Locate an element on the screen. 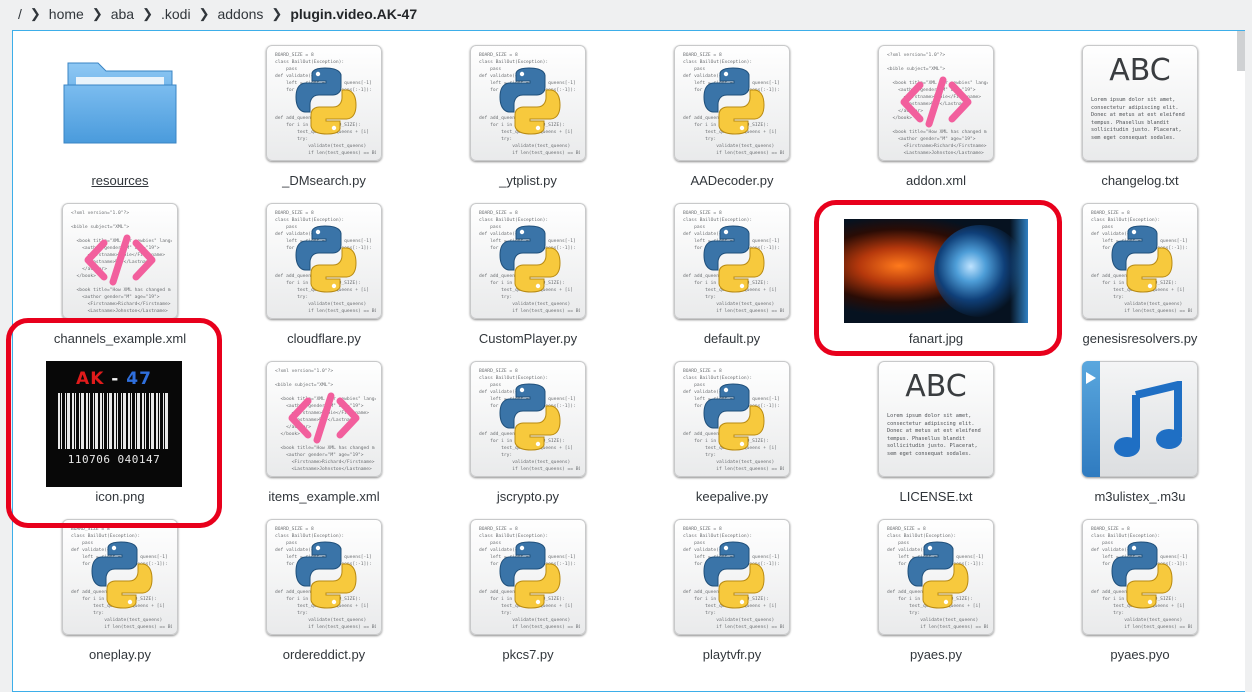 The width and height of the screenshot is (1252, 692). folder-icon is located at coordinates (120, 103).